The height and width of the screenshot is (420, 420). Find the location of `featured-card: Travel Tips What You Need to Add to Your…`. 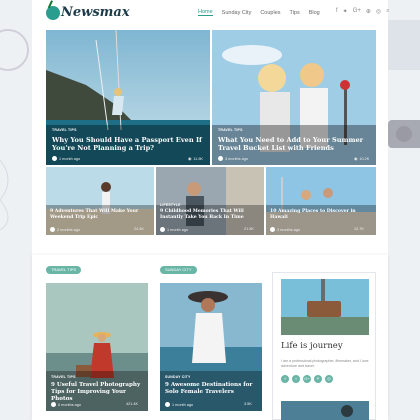

featured-card: Travel Tips What You Need to Add to Your… is located at coordinates (294, 97).